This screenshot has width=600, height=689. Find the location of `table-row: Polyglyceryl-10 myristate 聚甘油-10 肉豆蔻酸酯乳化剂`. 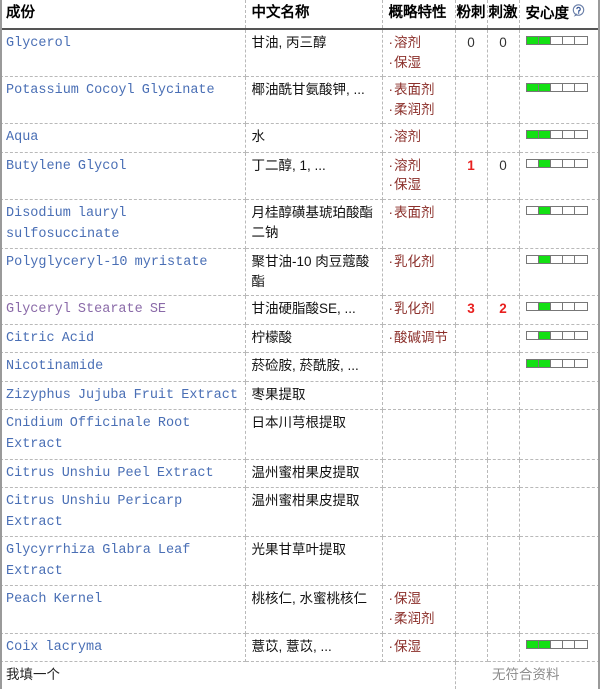

table-row: Polyglyceryl-10 myristate 聚甘油-10 肉豆蔻酸酯乳化剂 is located at coordinates (300, 272).